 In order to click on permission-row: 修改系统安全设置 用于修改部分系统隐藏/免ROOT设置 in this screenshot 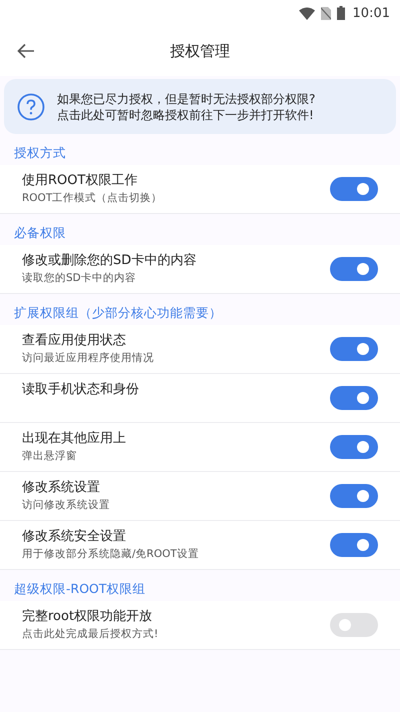, I will do `click(200, 545)`.